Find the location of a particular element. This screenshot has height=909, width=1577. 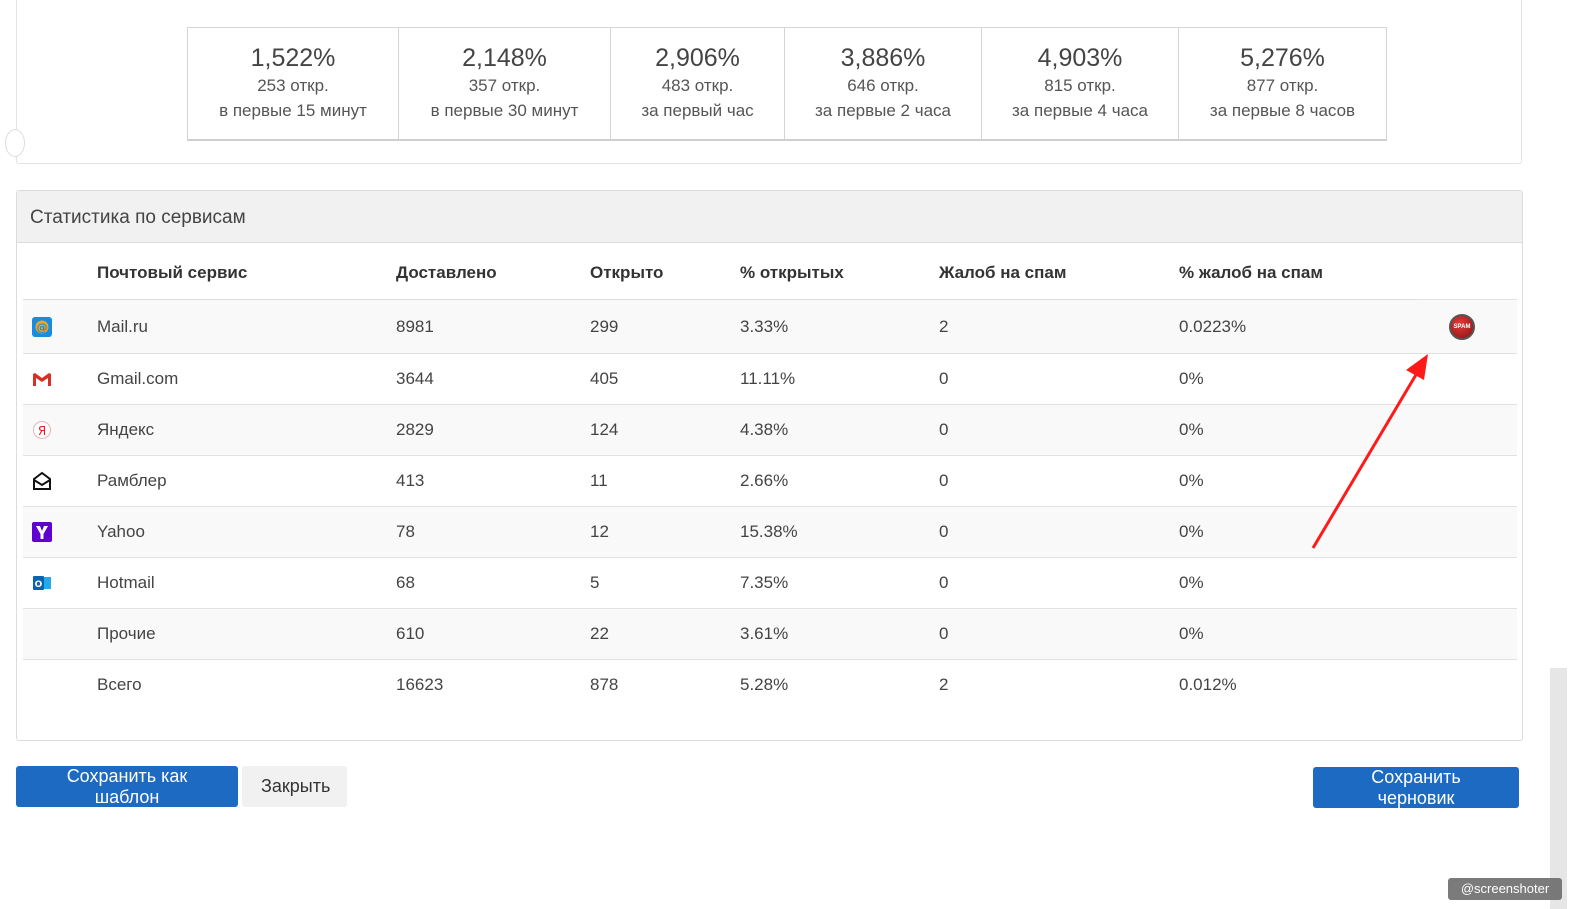

yahoo-icon is located at coordinates (42, 532).